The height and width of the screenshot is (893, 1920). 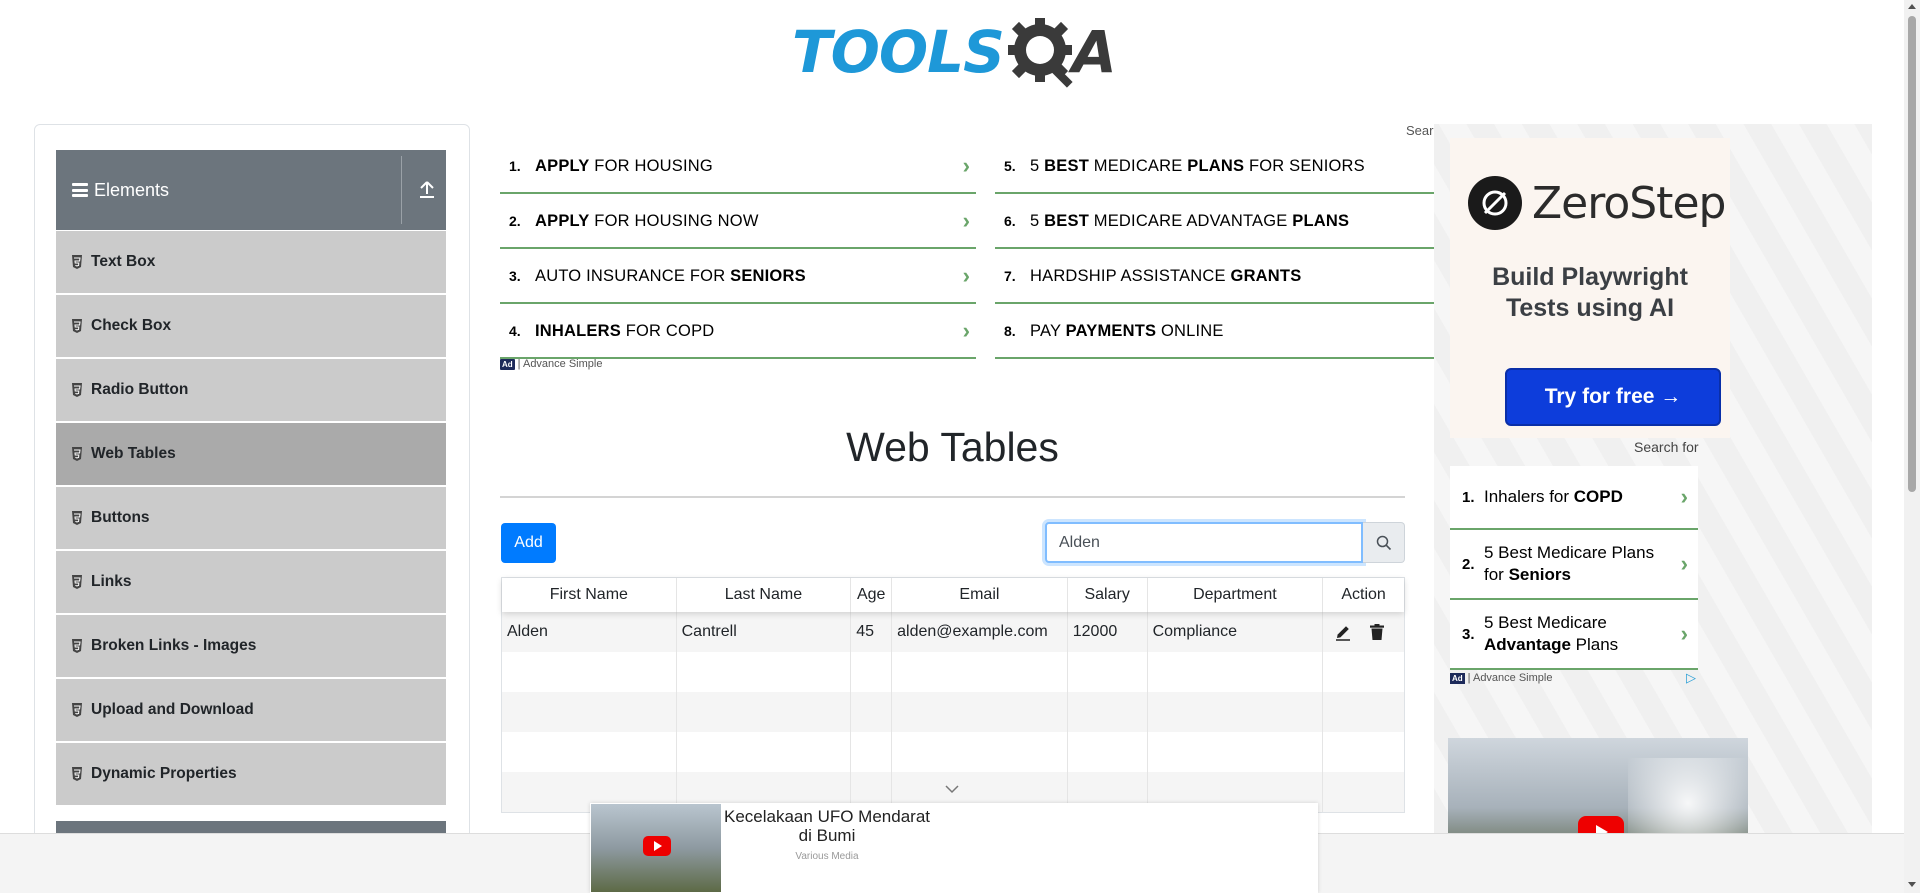 What do you see at coordinates (738, 277) in the screenshot?
I see `ad-keyword-link: 3. AUTO INSURANCE FOR SENIORS ›` at bounding box center [738, 277].